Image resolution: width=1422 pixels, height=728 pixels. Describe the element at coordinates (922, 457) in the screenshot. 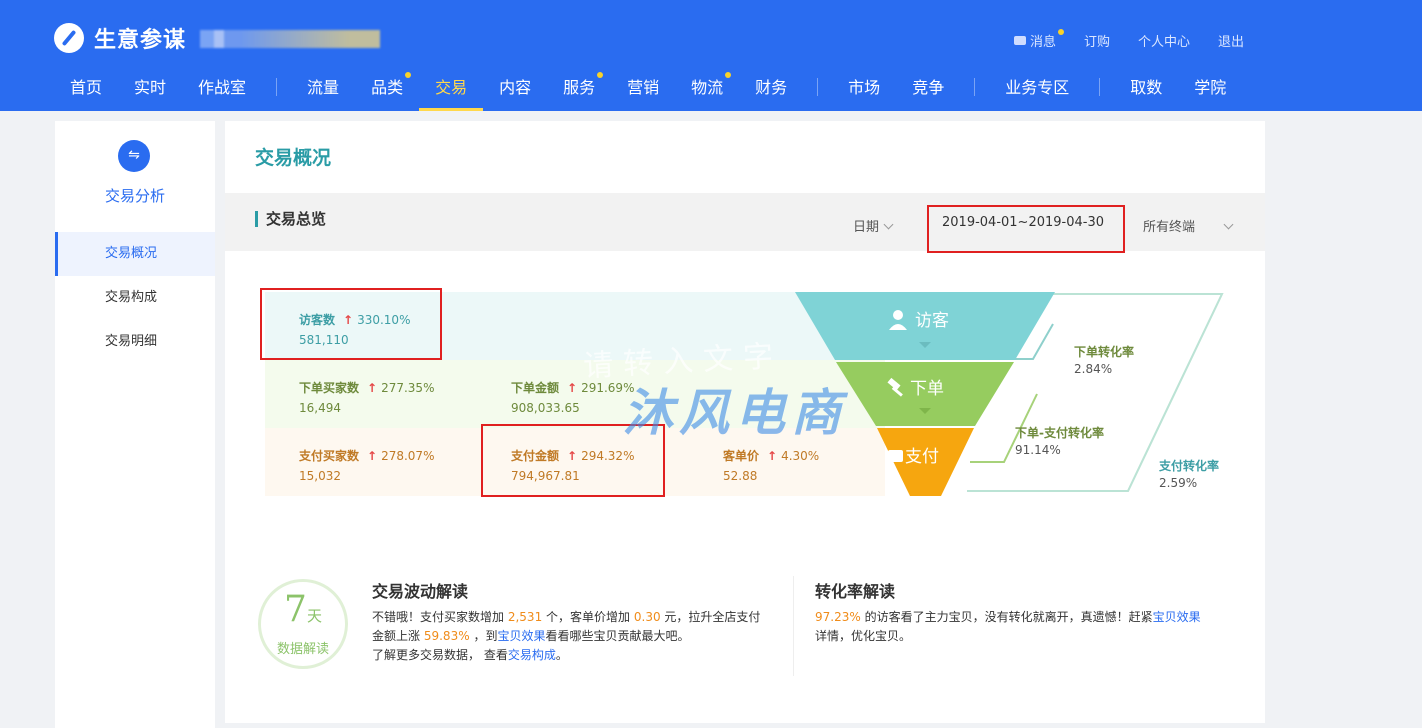

I see `funnel-label-payment: 支付` at that location.